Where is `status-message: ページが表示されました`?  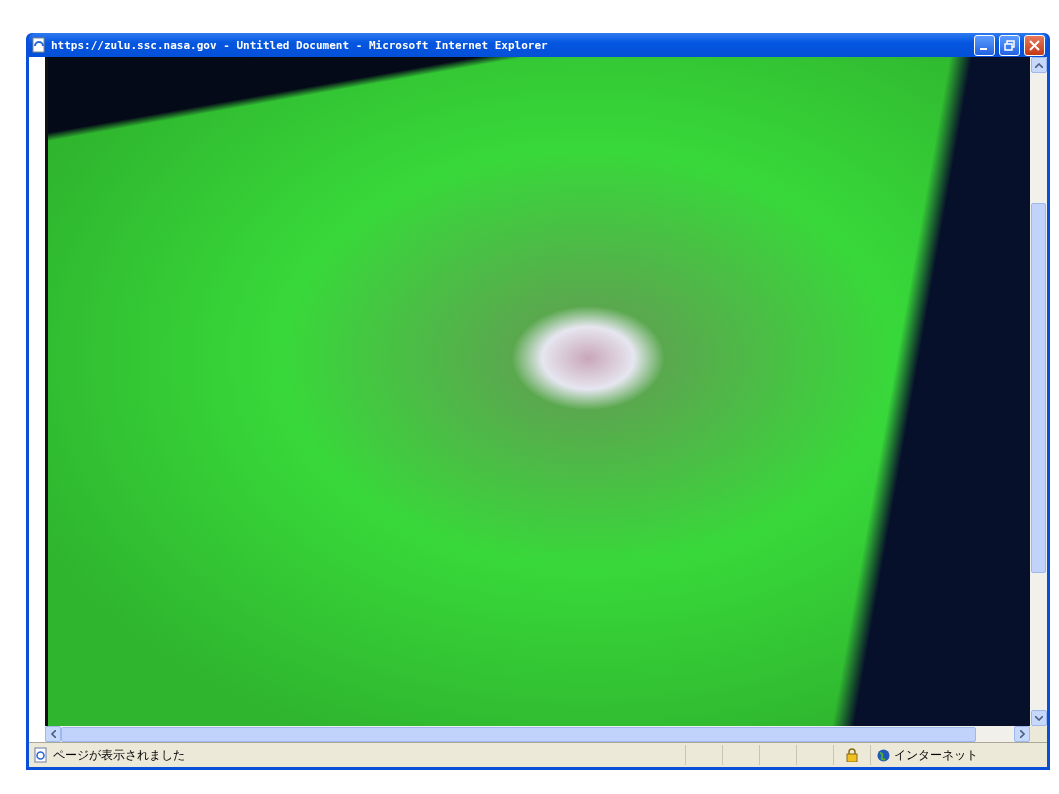 status-message: ページが表示されました is located at coordinates (119, 755).